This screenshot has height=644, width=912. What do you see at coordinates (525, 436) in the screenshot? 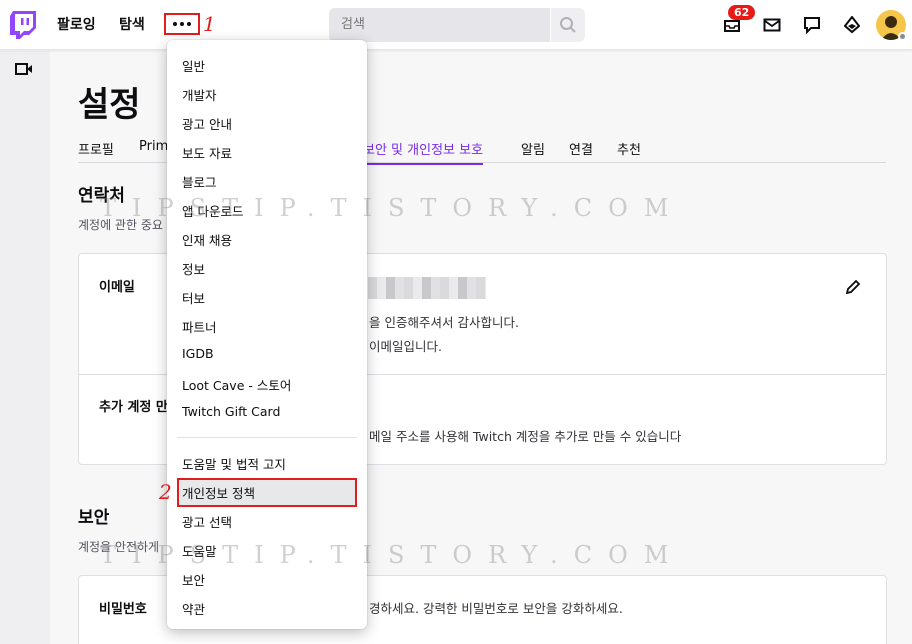
I see `additional-accounts-text: 메일 주소를 사용해 Twitch 계정을 추가로 만들 수 있습니다` at bounding box center [525, 436].